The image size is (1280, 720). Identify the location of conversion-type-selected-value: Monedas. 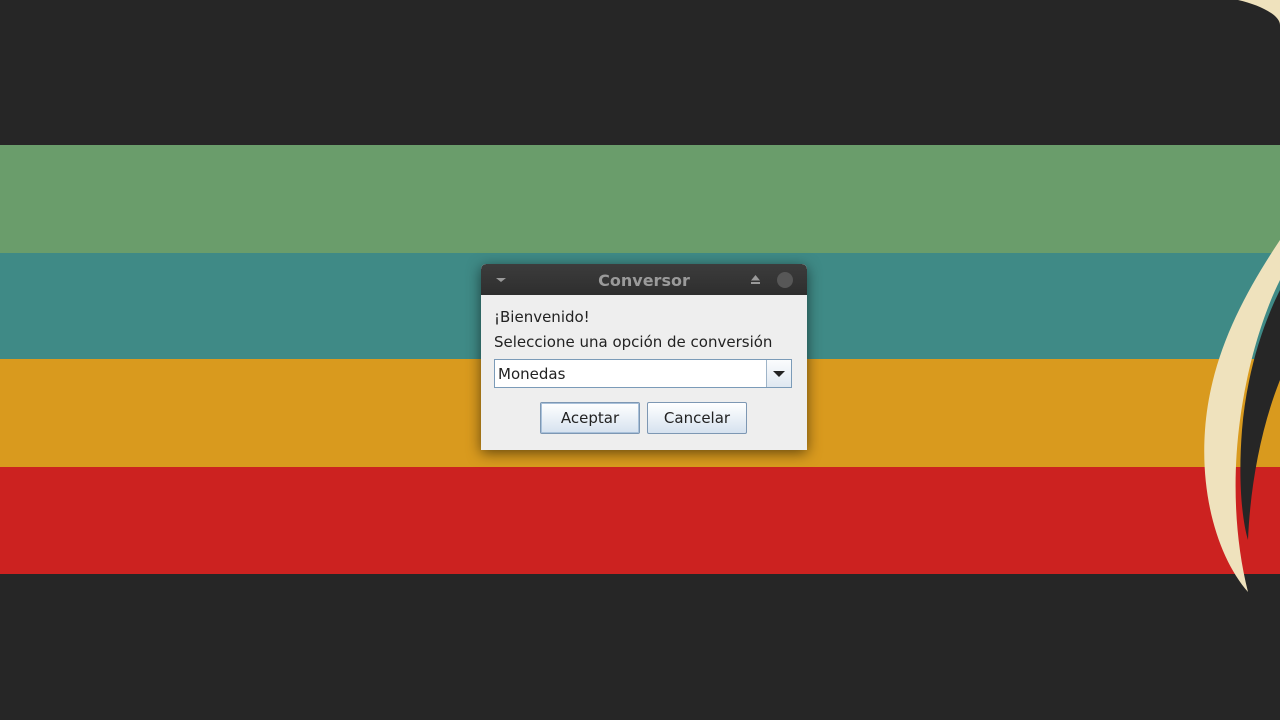
(532, 374).